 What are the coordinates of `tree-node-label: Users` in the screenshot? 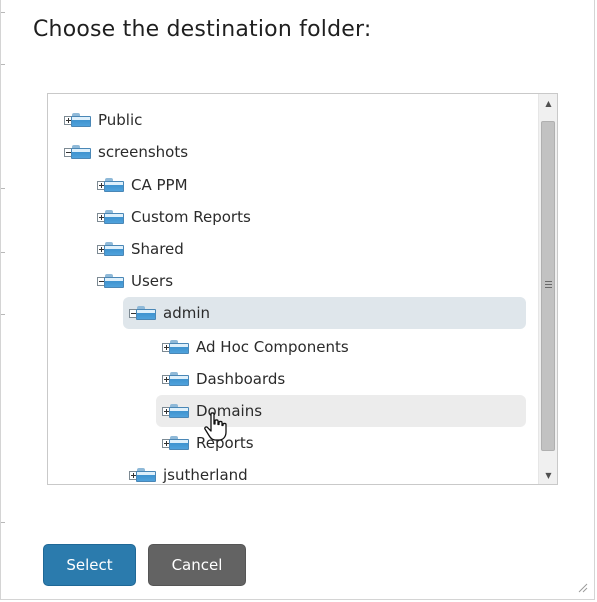 It's located at (152, 281).